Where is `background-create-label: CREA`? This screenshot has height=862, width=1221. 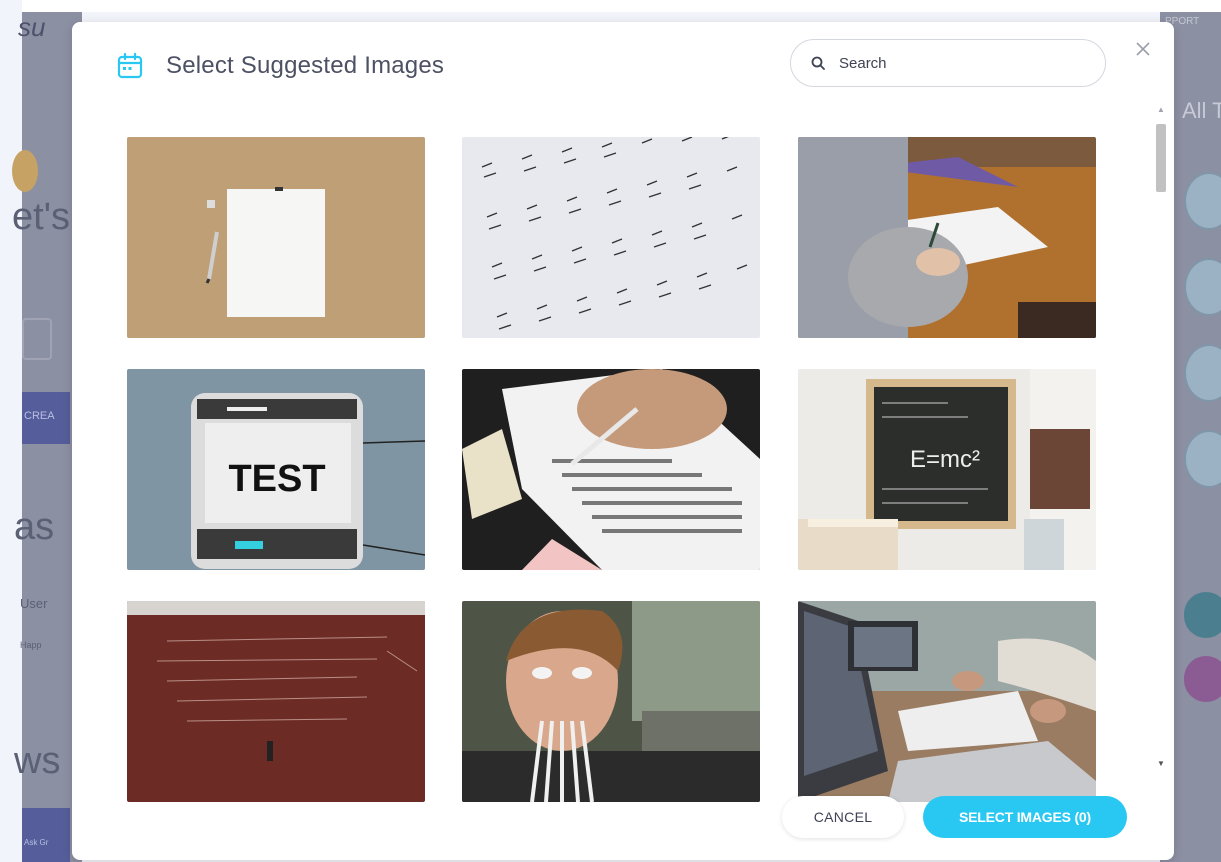
background-create-label: CREA is located at coordinates (39, 416).